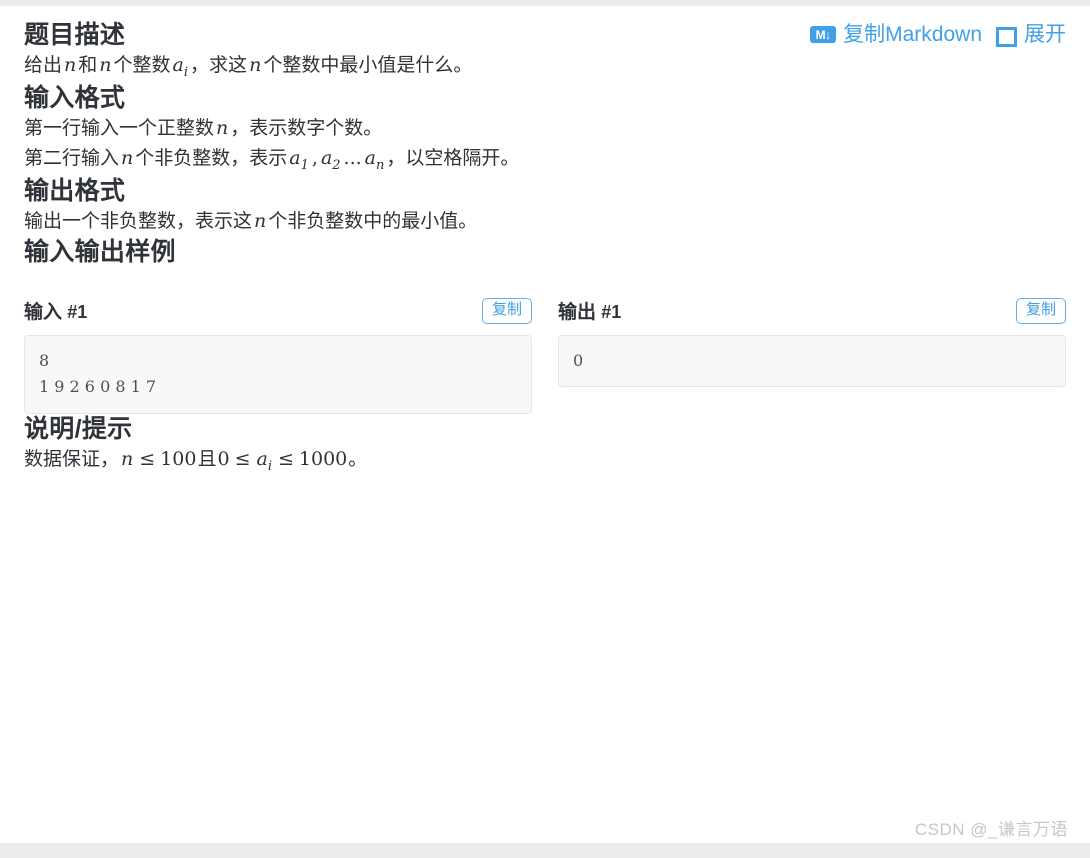 This screenshot has height=858, width=1090. What do you see at coordinates (812, 360) in the screenshot?
I see `sample-output-code: 0` at bounding box center [812, 360].